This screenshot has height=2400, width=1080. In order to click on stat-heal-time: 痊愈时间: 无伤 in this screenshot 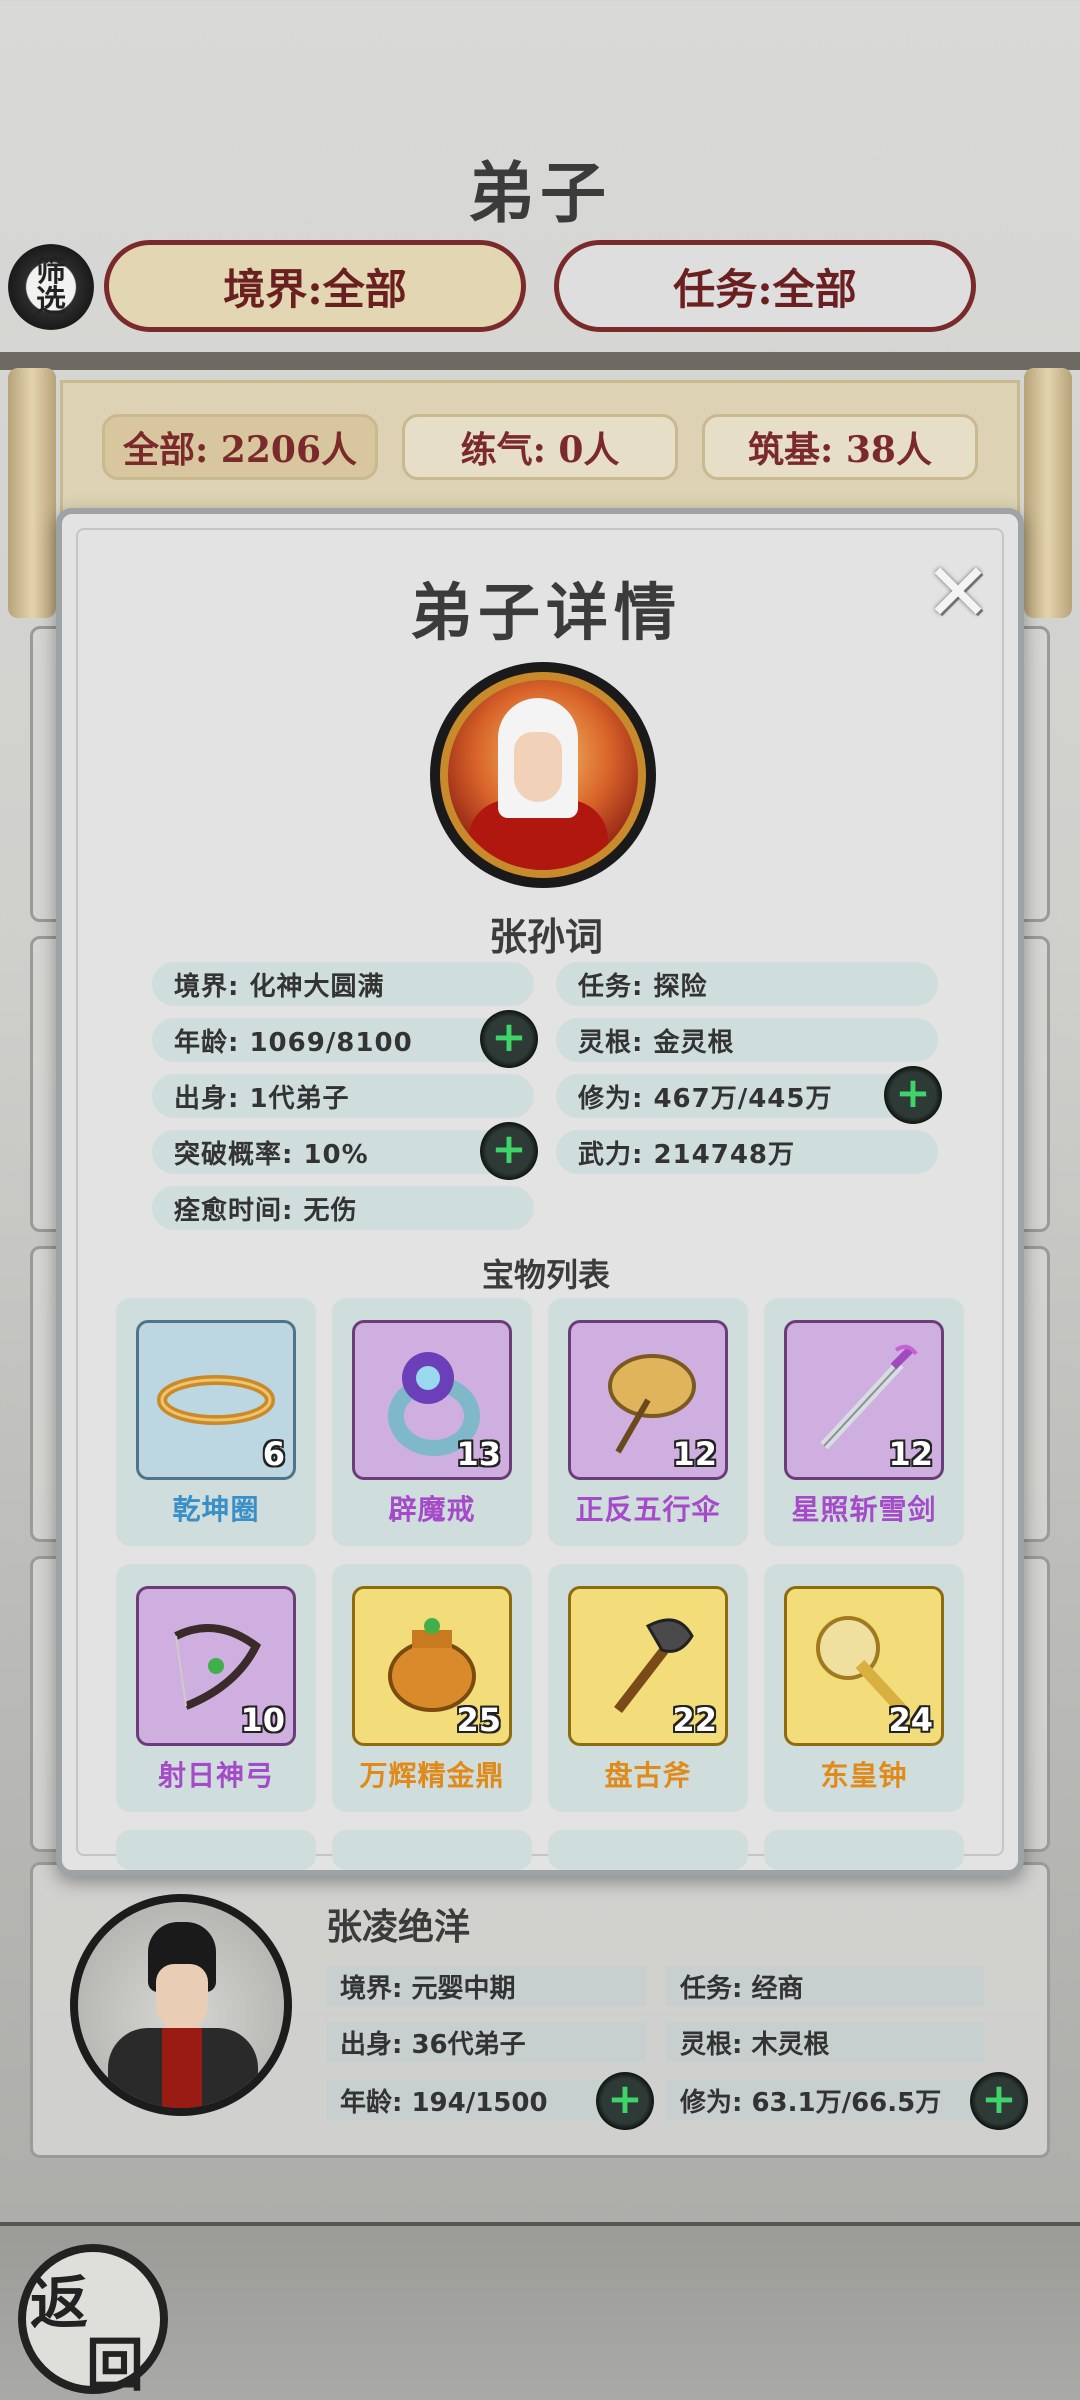, I will do `click(343, 1208)`.